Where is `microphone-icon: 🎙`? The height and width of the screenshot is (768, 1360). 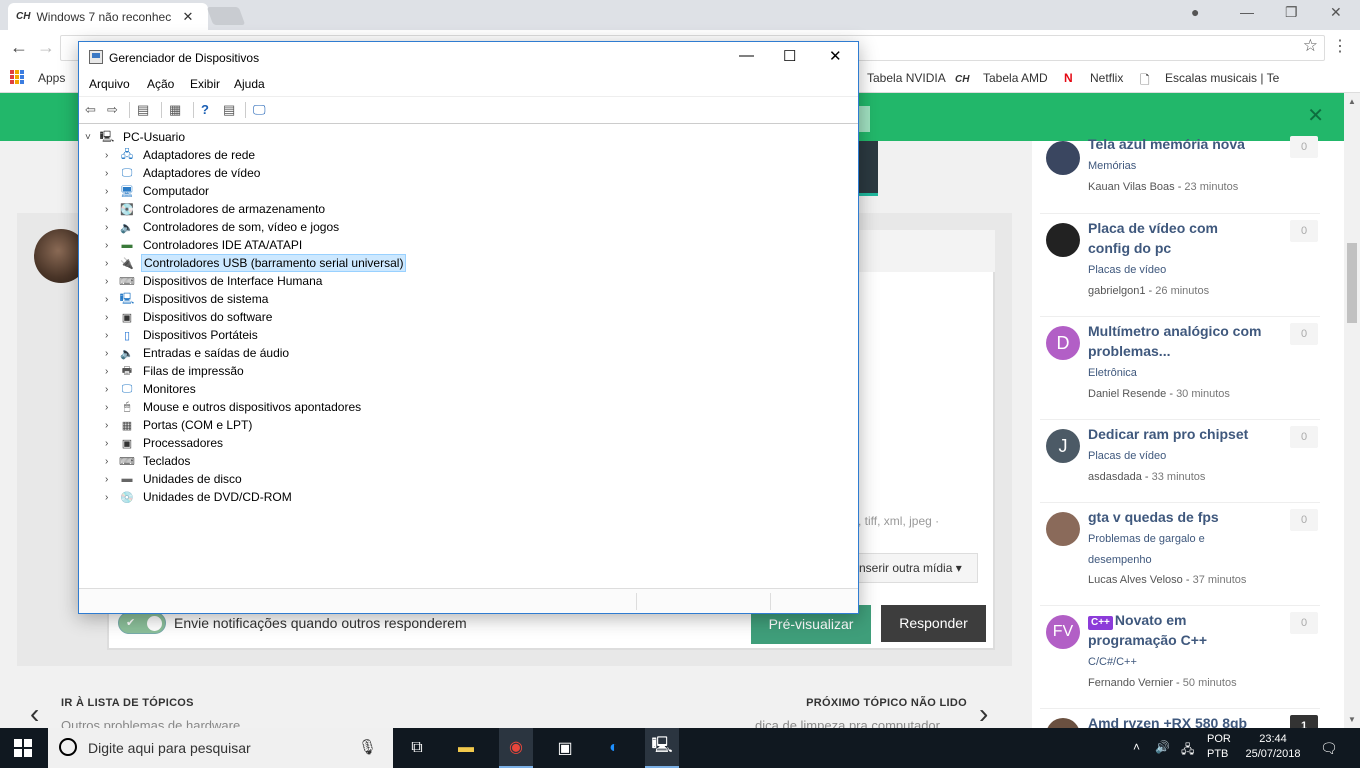 microphone-icon: 🎙 is located at coordinates (367, 747).